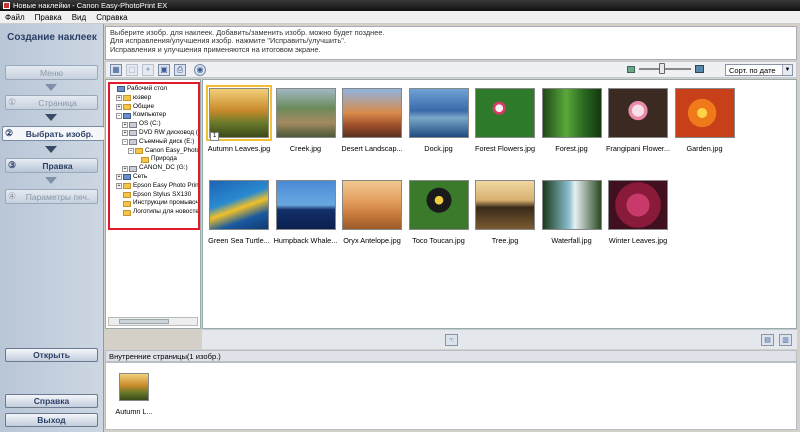 This screenshot has width=800, height=432. What do you see at coordinates (154, 98) in the screenshot?
I see `tree-node: + юзвер` at bounding box center [154, 98].